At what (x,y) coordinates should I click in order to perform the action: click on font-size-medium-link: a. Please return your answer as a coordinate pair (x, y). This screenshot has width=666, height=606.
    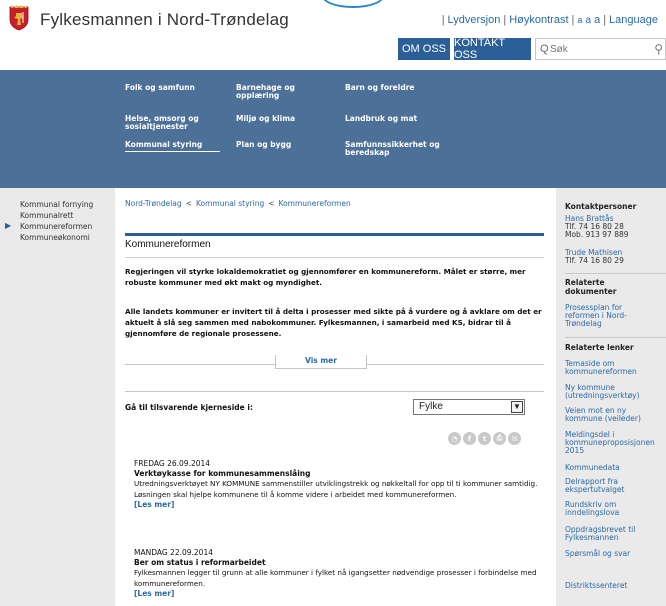
    Looking at the image, I should click on (588, 20).